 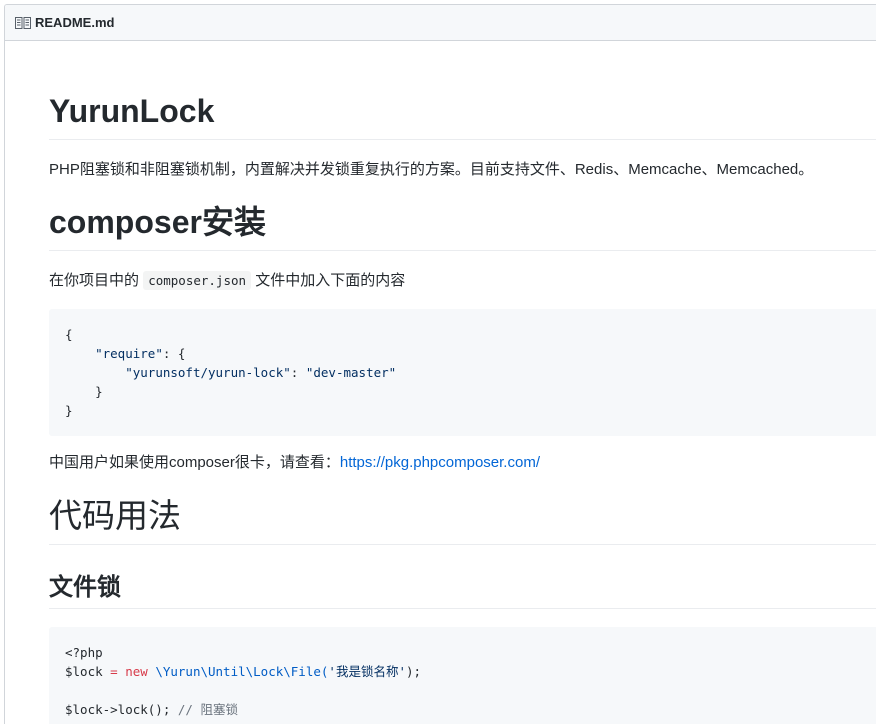 What do you see at coordinates (114, 672) in the screenshot?
I see `code-operator: =` at bounding box center [114, 672].